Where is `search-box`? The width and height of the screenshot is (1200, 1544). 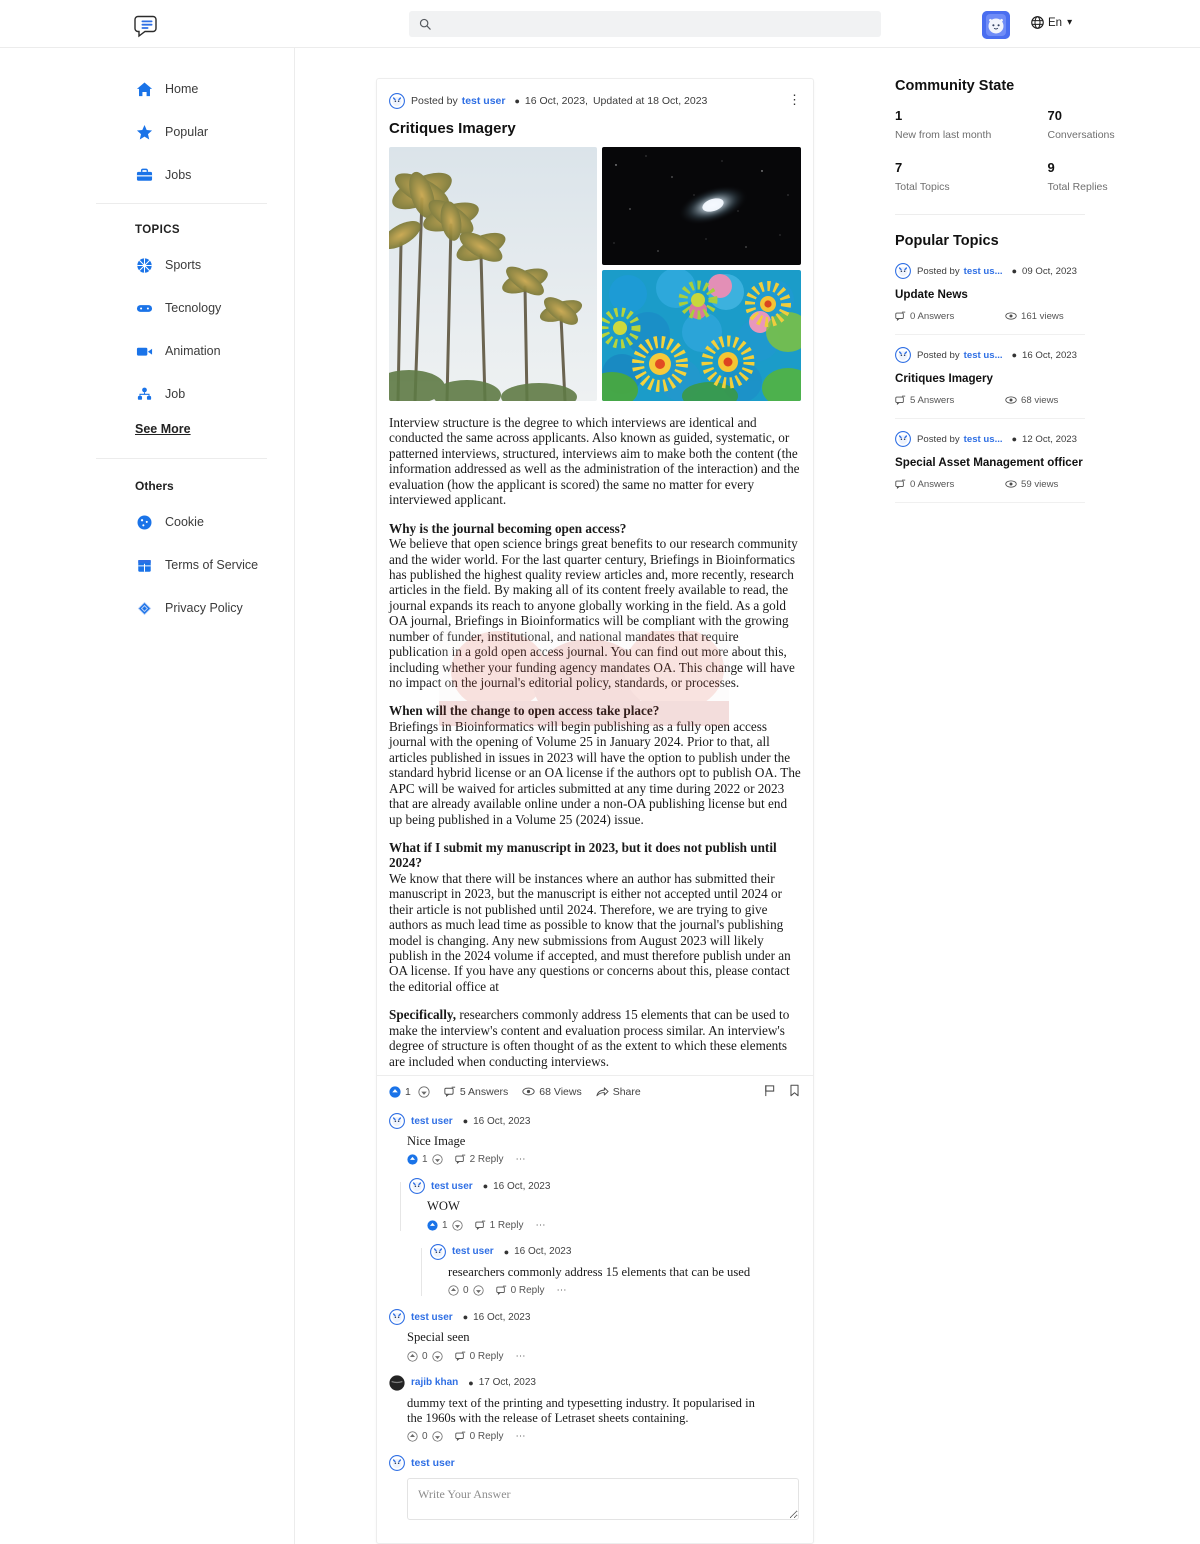
search-box is located at coordinates (645, 24).